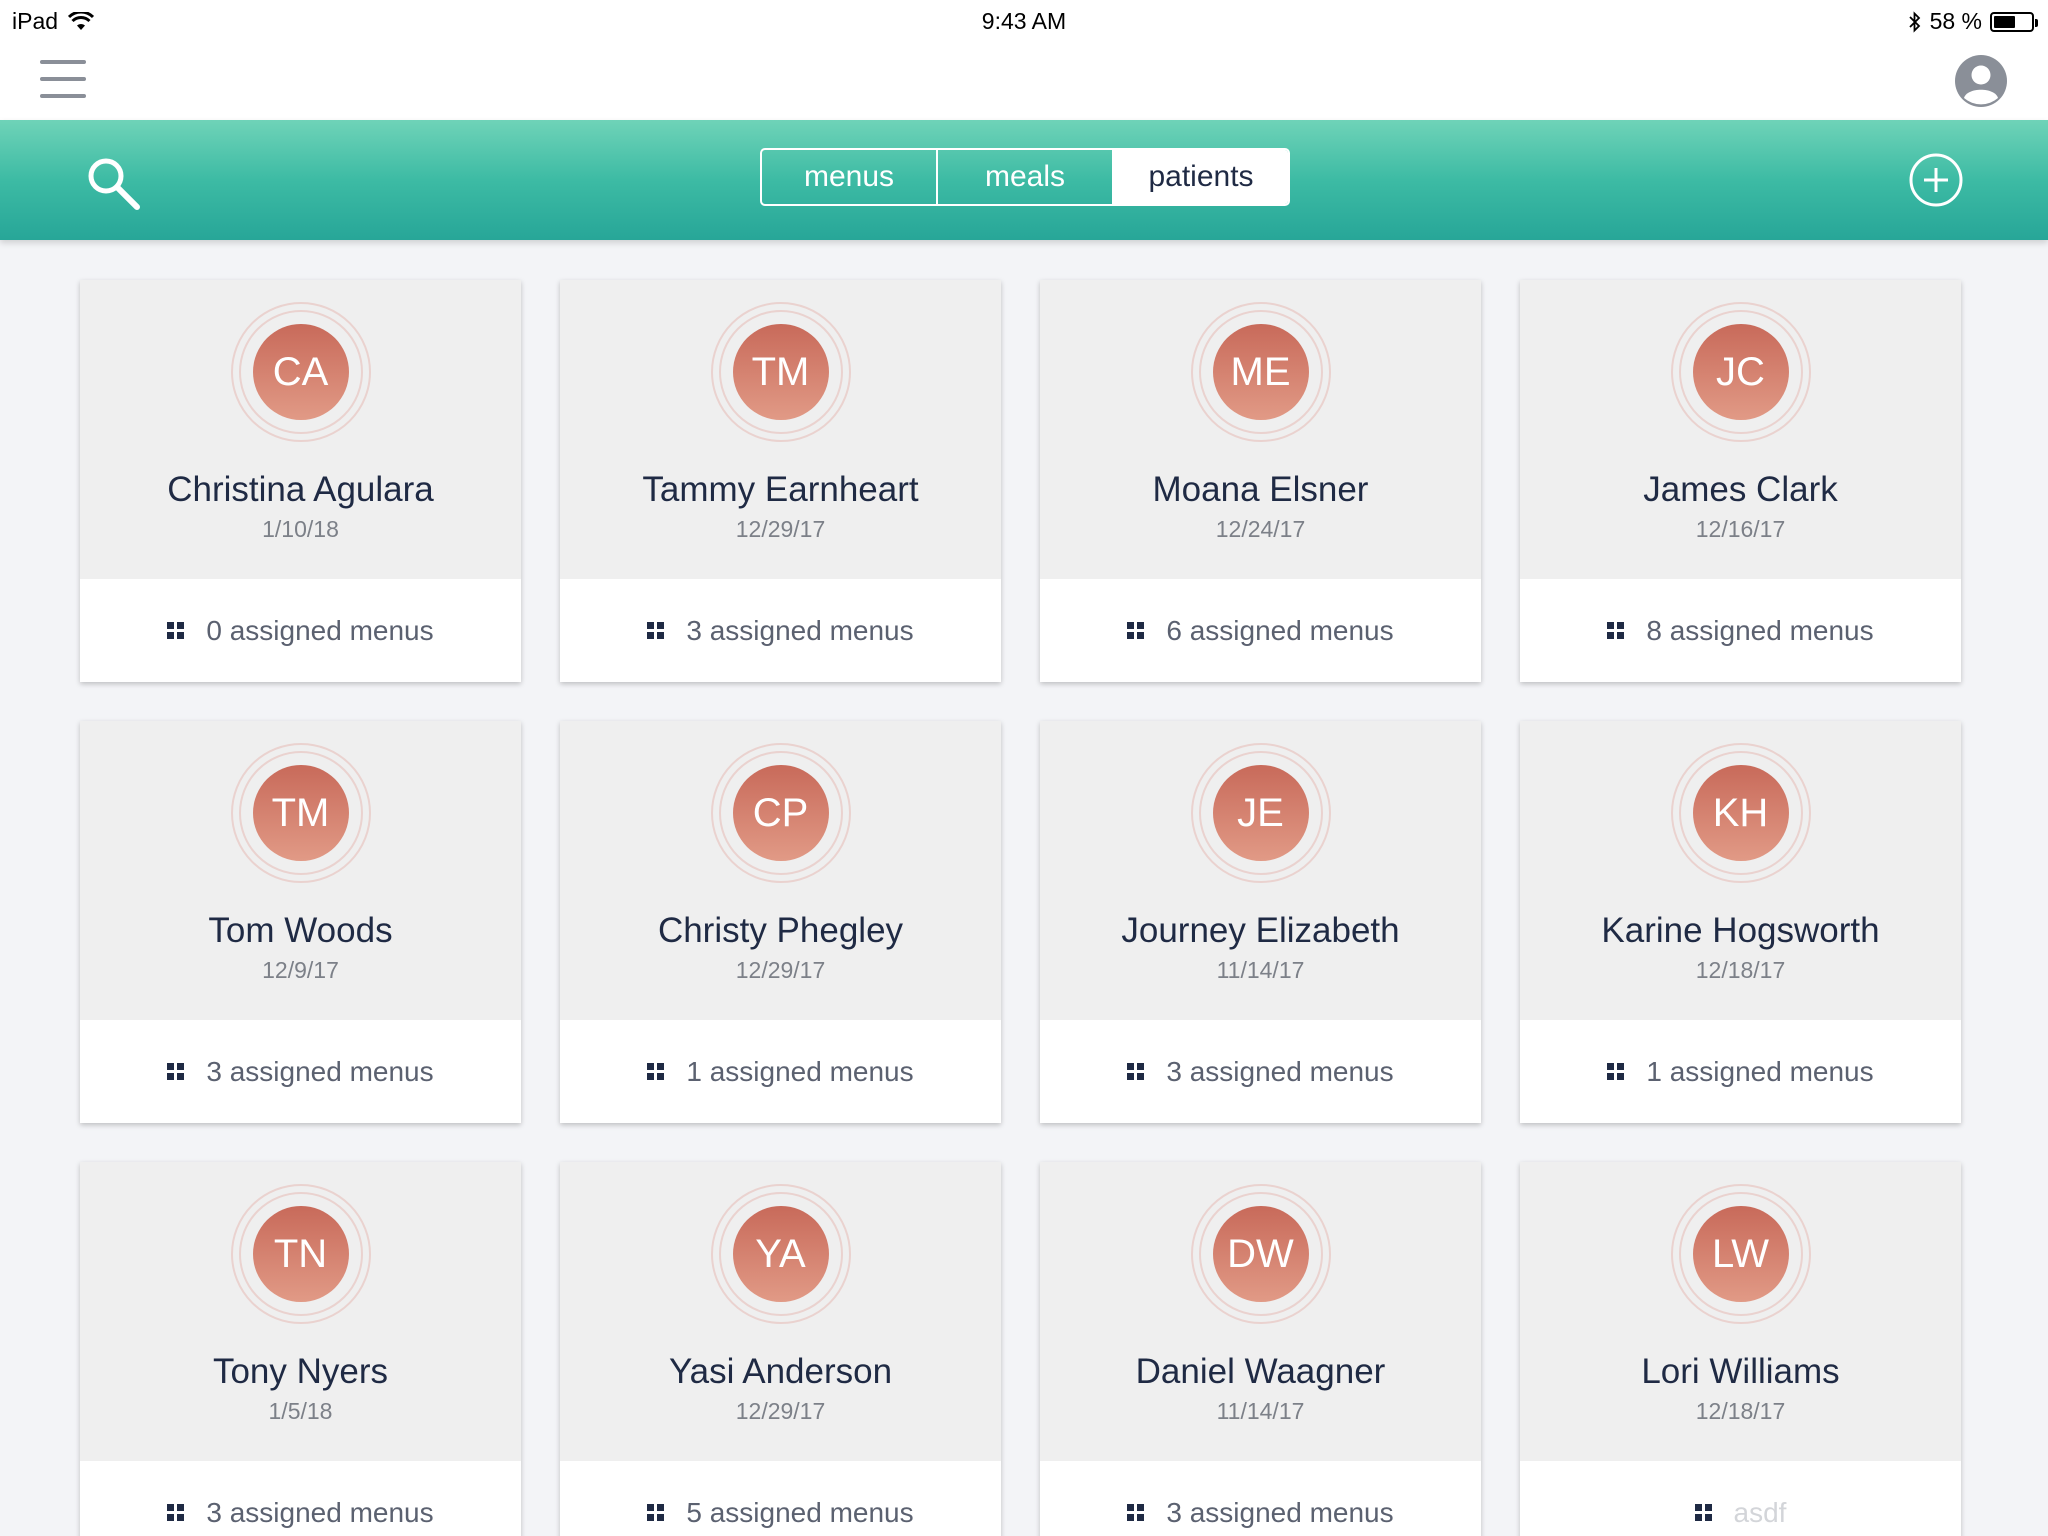  What do you see at coordinates (300, 930) in the screenshot?
I see `patient-name: Tom Woods` at bounding box center [300, 930].